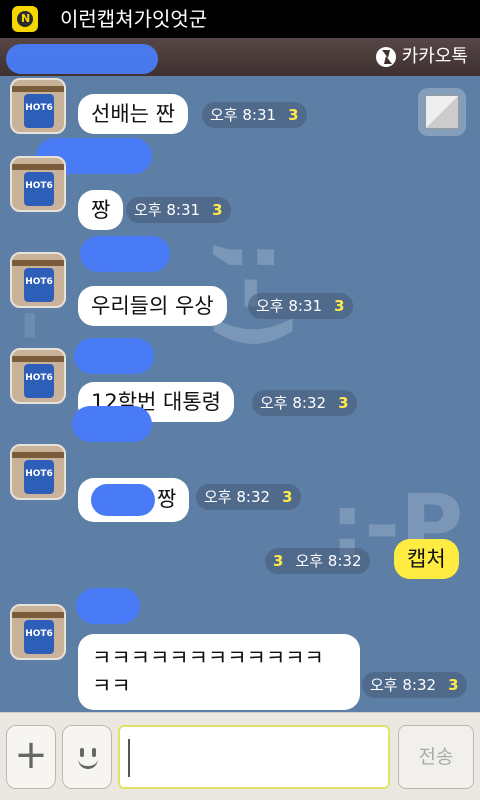 The image size is (480, 800). What do you see at coordinates (385, 57) in the screenshot?
I see `kakaotalk-bolt-icon` at bounding box center [385, 57].